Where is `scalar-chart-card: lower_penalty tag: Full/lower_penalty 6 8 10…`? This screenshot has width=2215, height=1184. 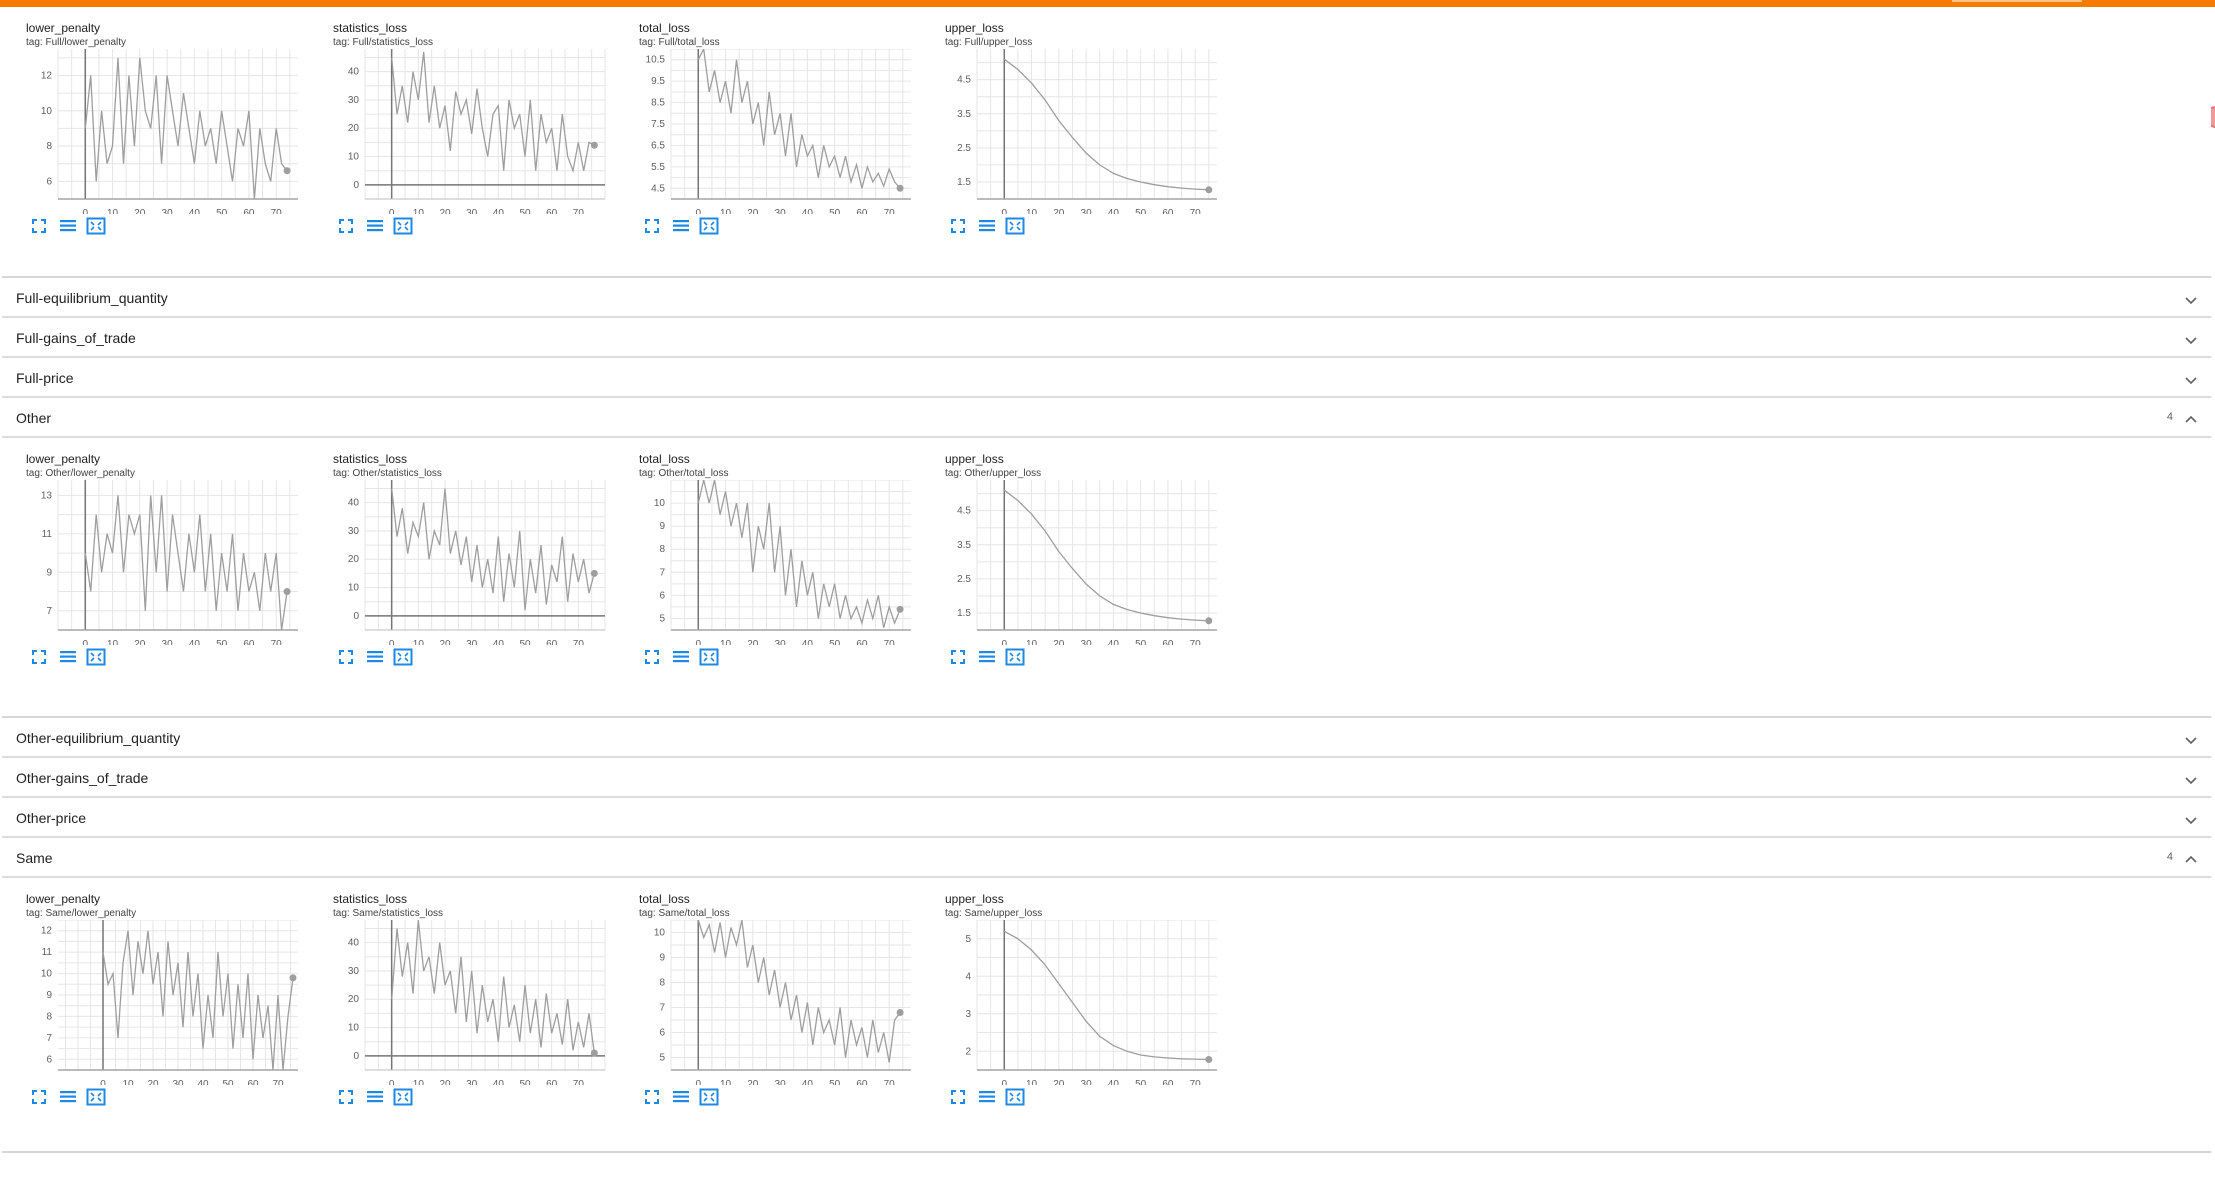 scalar-chart-card: lower_penalty tag: Full/lower_penalty 6 8 10… is located at coordinates (165, 132).